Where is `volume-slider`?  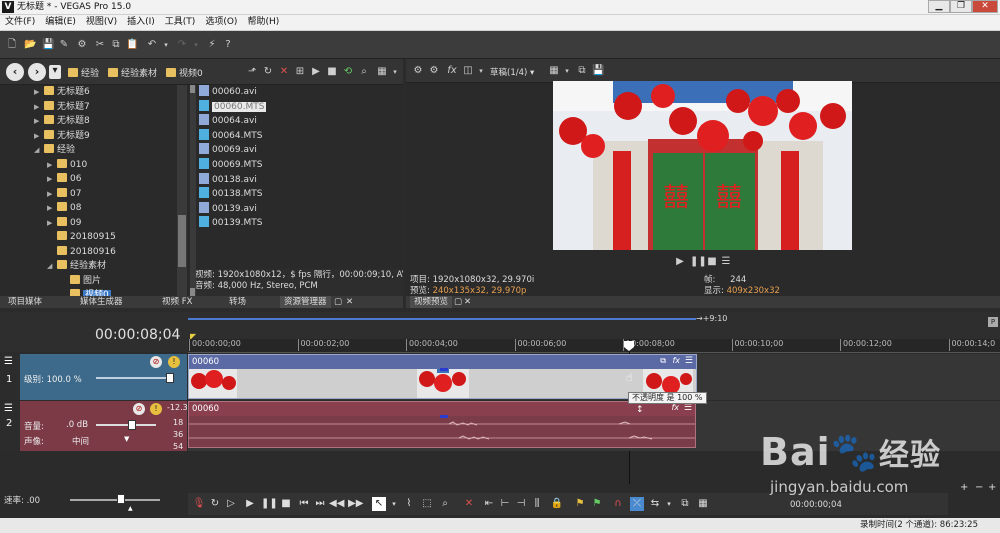
volume-slider is located at coordinates (126, 425).